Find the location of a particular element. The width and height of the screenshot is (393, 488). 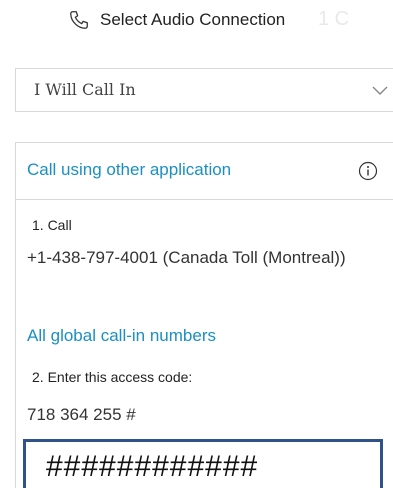

step-2-label: 2. Enter this access code: is located at coordinates (112, 377).